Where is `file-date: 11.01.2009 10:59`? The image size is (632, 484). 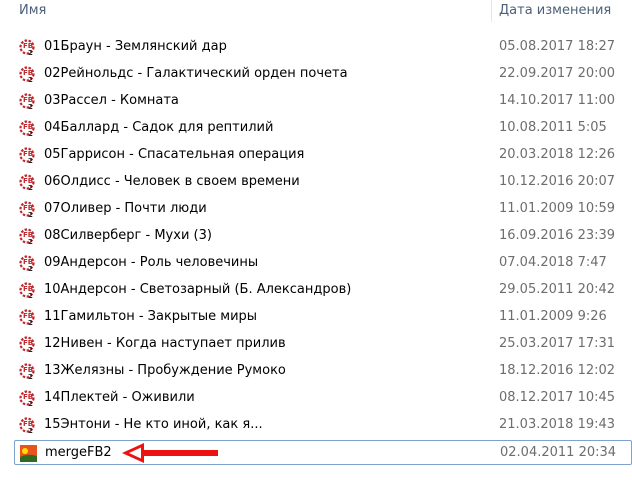 file-date: 11.01.2009 10:59 is located at coordinates (557, 208).